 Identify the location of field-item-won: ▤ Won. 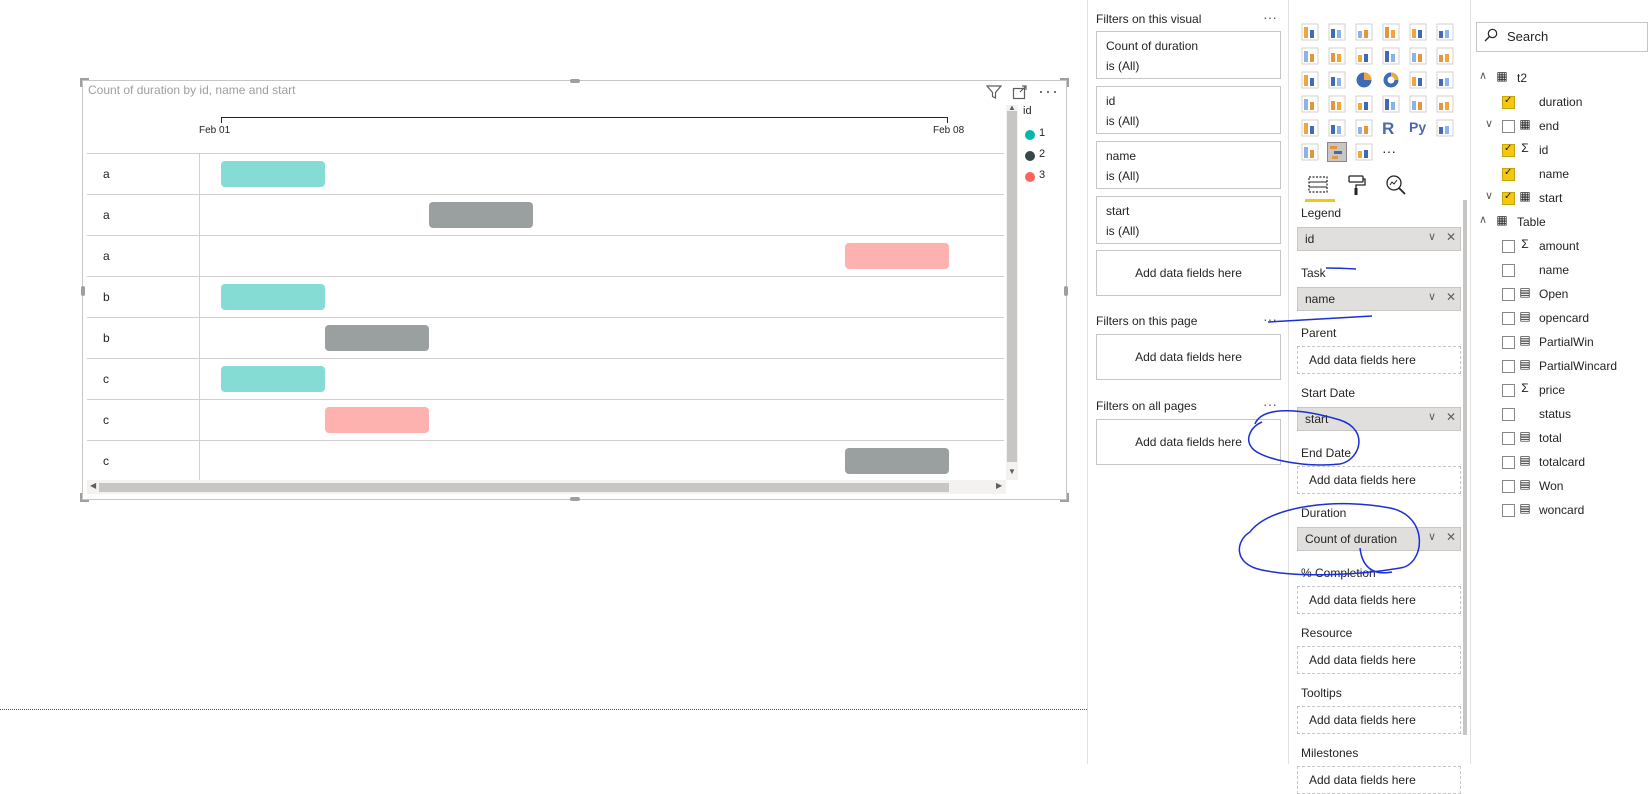
(1560, 487).